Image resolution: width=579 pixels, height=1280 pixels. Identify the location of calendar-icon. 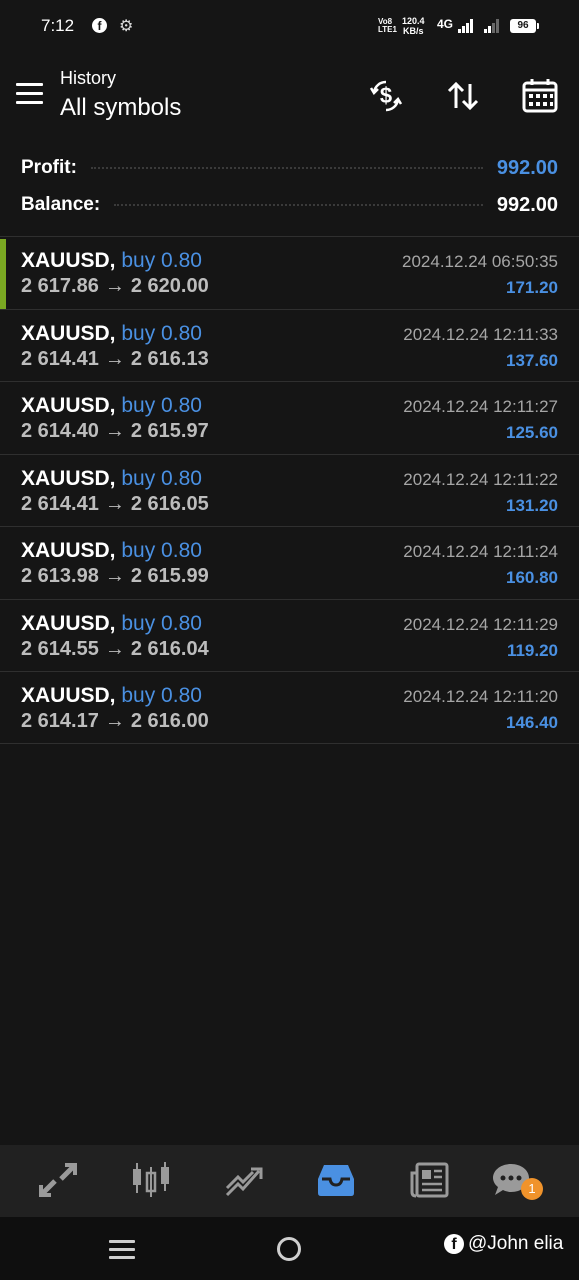
(540, 96).